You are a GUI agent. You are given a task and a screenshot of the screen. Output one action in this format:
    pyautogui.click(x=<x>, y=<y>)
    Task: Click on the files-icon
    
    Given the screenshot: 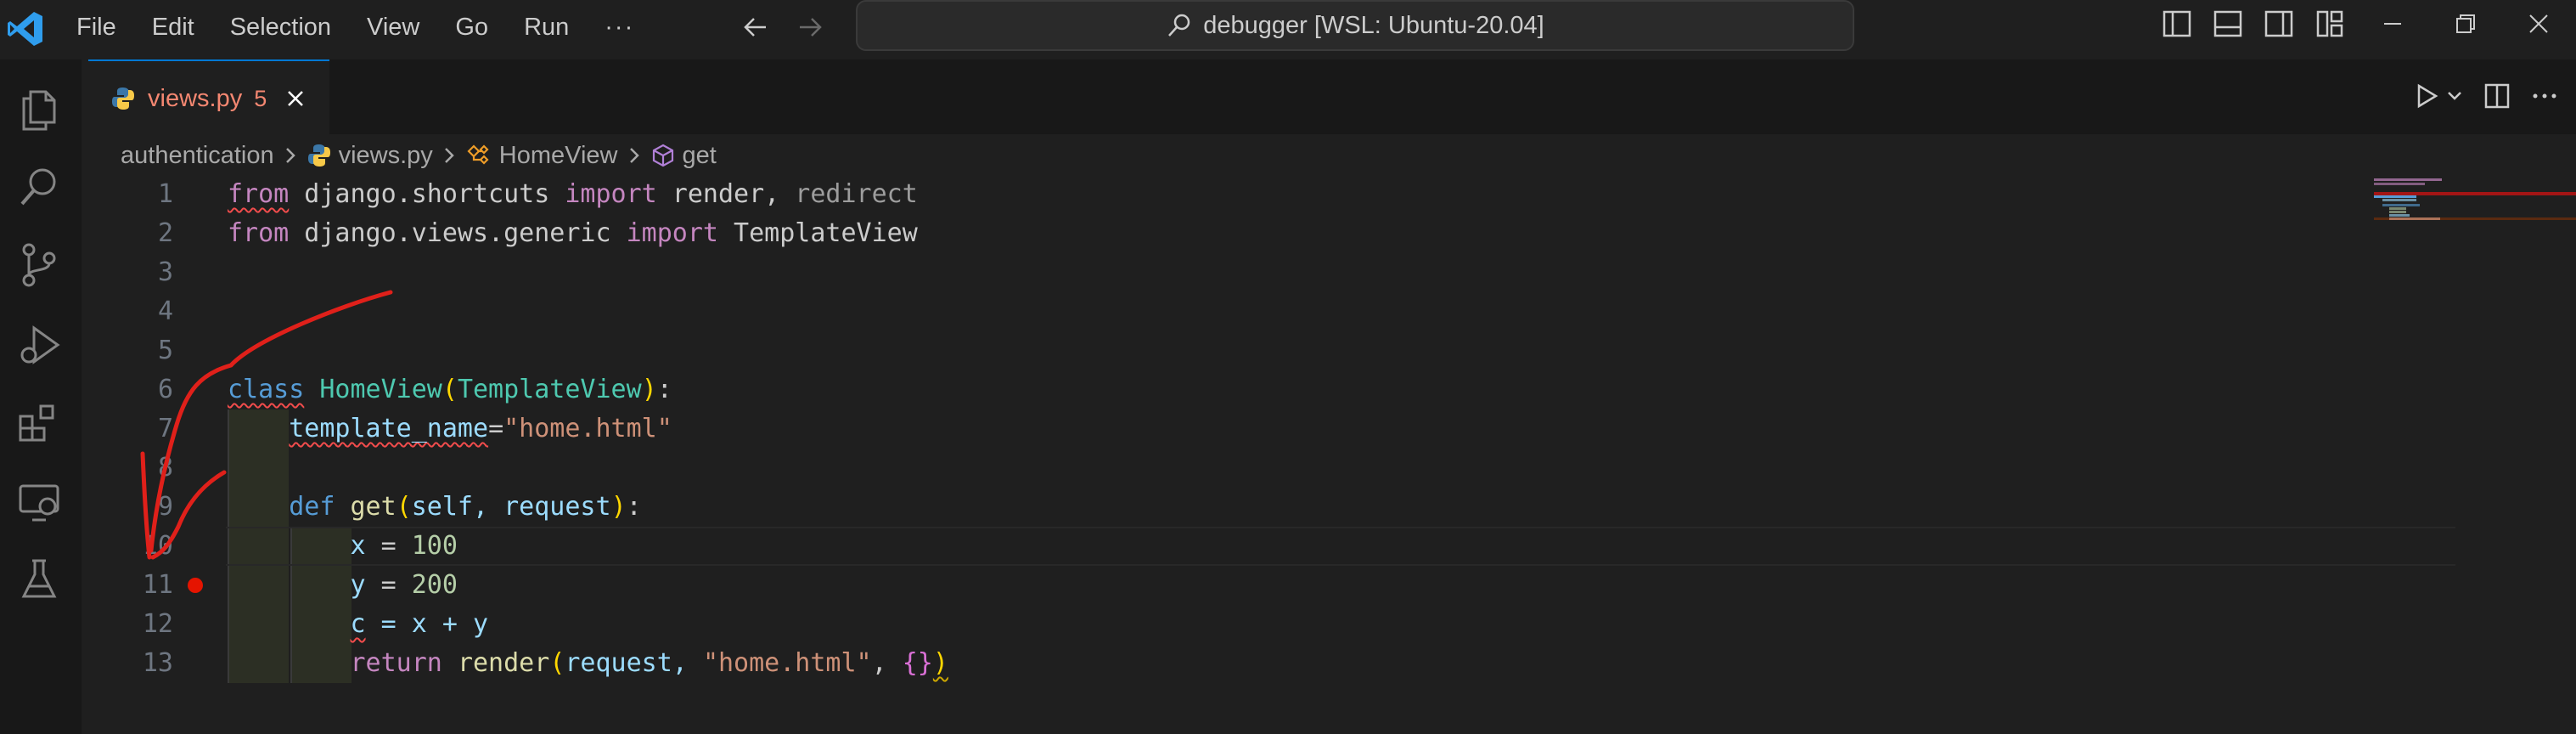 What is the action you would take?
    pyautogui.click(x=39, y=111)
    